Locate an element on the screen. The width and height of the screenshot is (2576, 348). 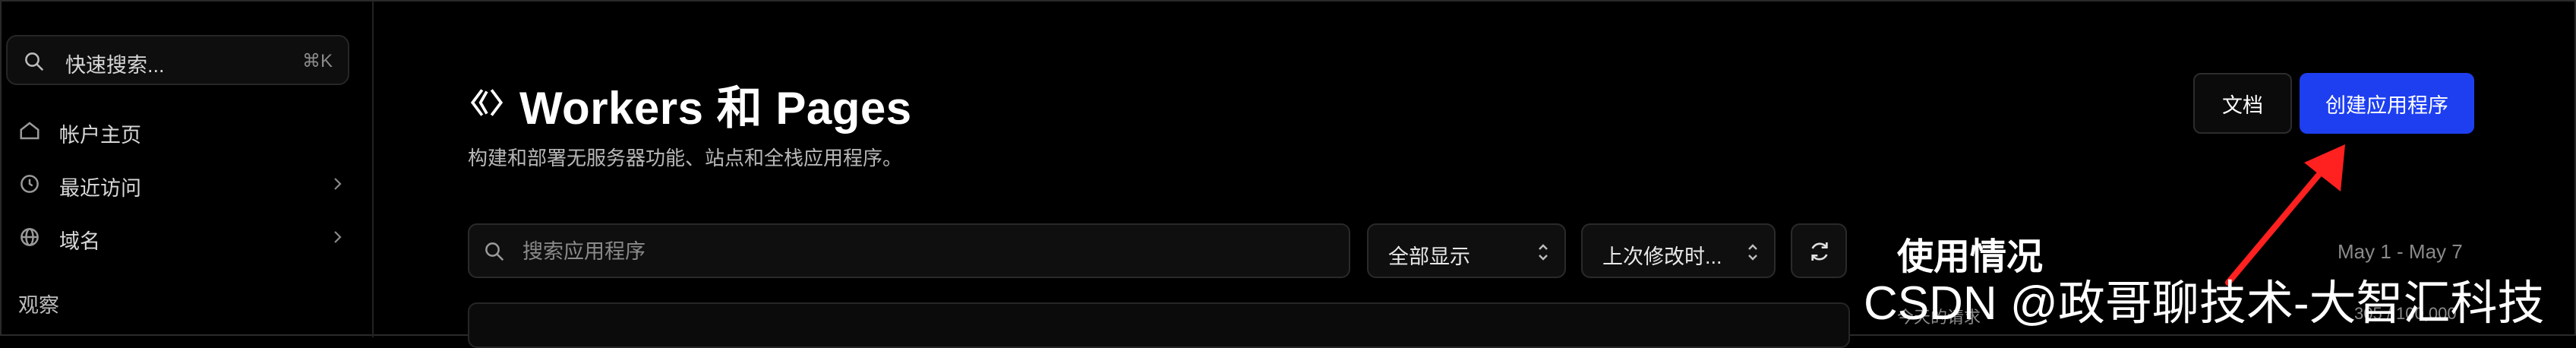
refresh-button is located at coordinates (1819, 250).